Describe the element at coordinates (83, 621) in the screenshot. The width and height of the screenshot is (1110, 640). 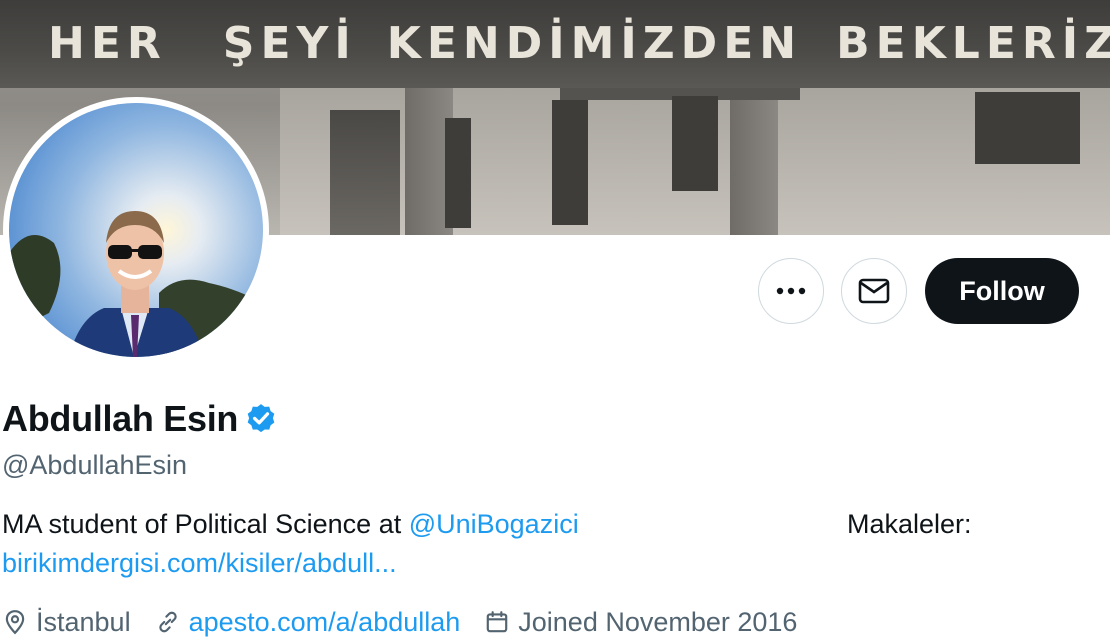
I see `location-text: İstanbul` at that location.